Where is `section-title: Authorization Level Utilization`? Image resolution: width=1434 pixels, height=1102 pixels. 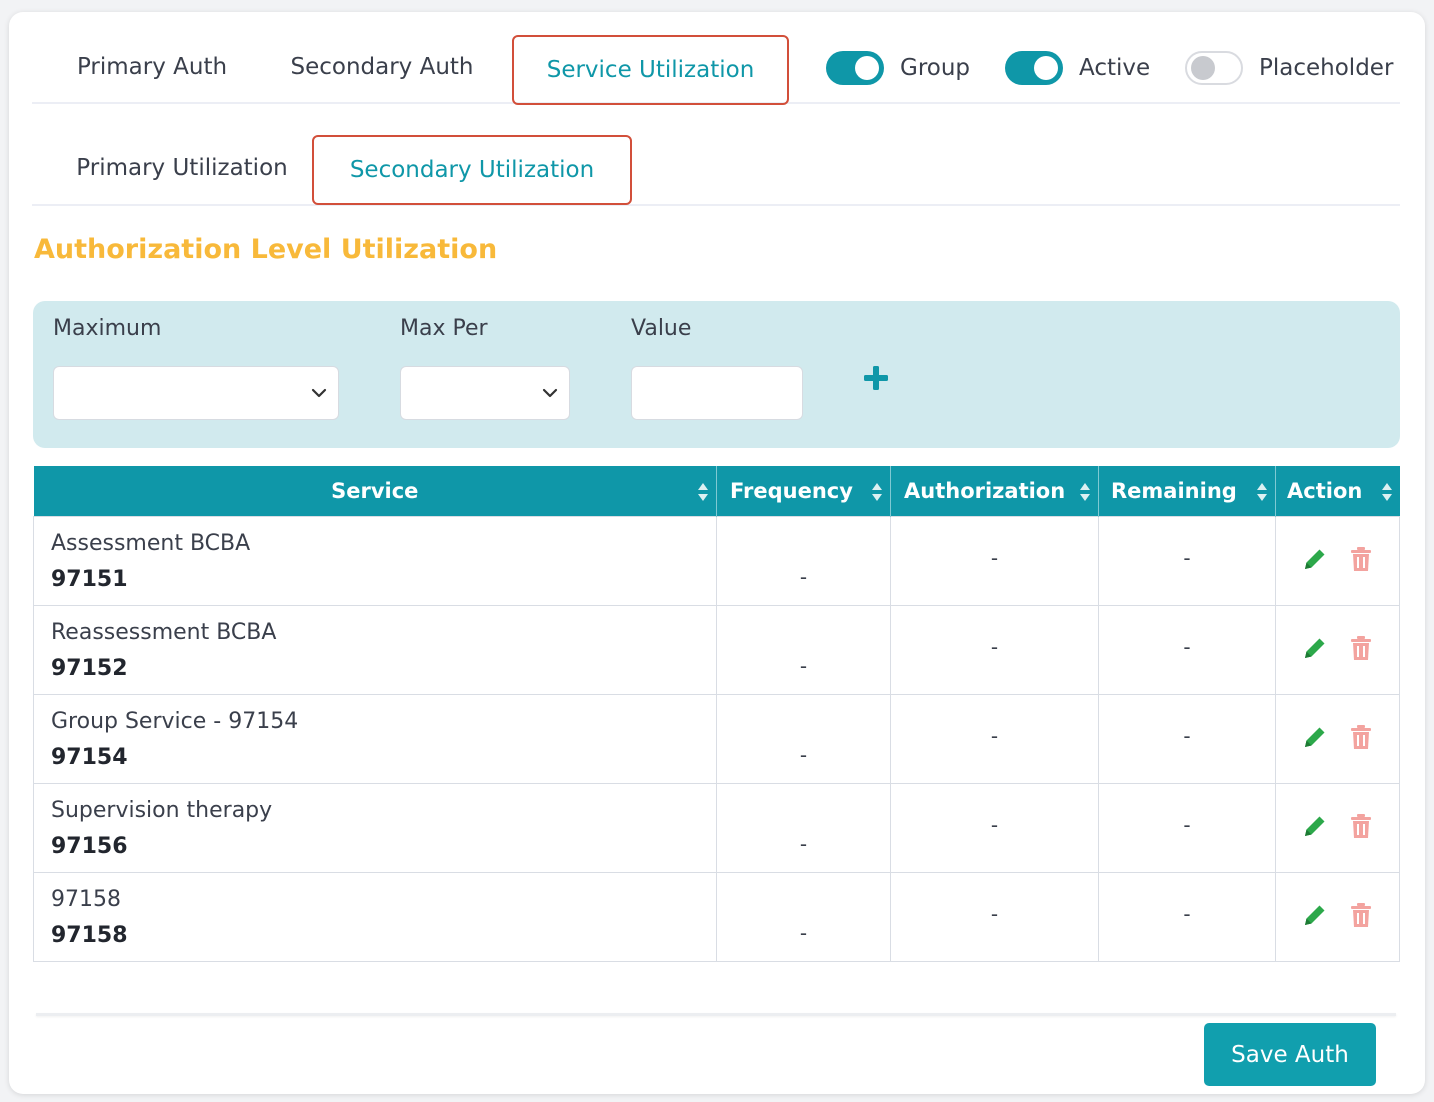 section-title: Authorization Level Utilization is located at coordinates (266, 249).